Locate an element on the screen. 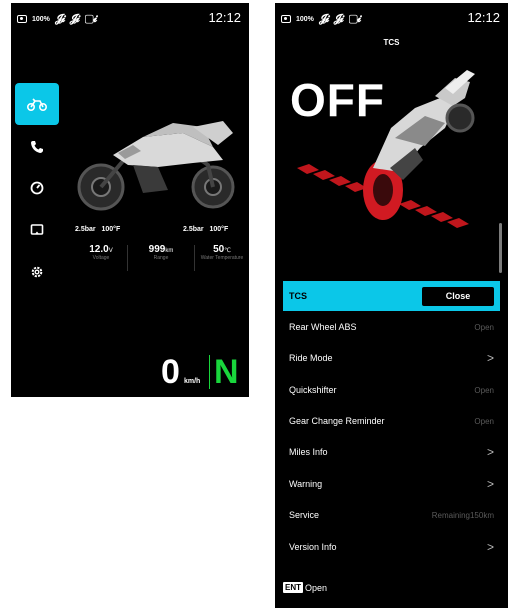 The width and height of the screenshot is (509, 608). menu-item-label: Warning is located at coordinates (306, 484).